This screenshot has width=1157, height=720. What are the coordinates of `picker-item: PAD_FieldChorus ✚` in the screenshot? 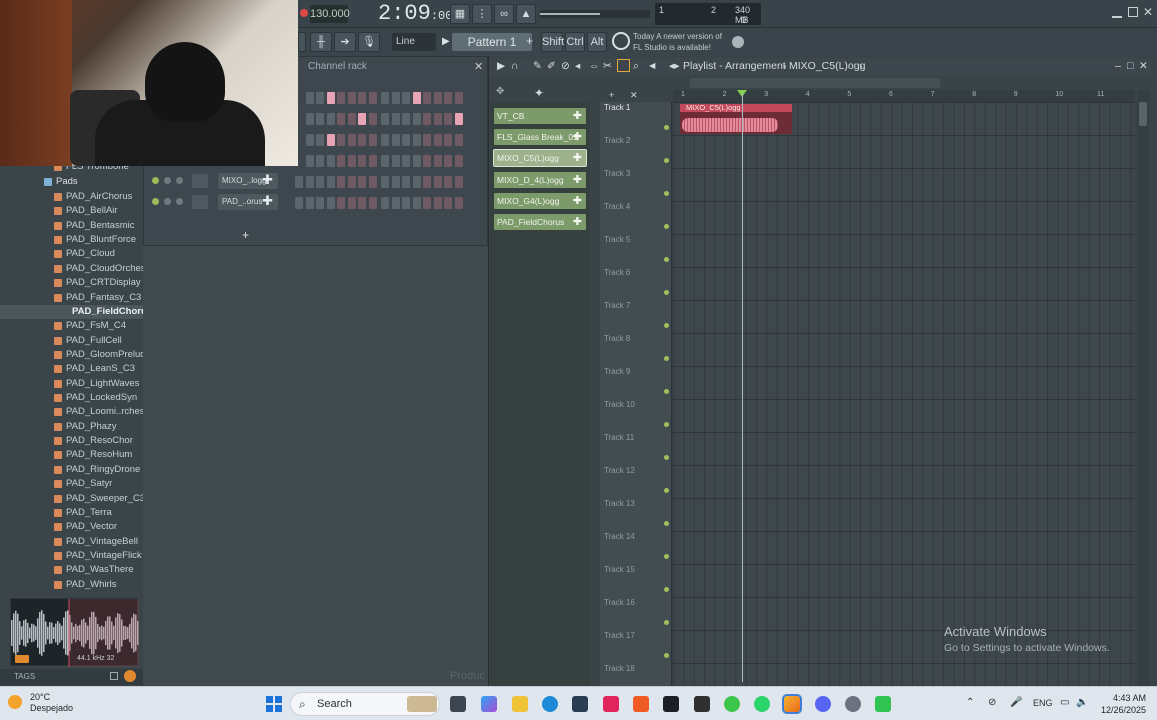 It's located at (540, 222).